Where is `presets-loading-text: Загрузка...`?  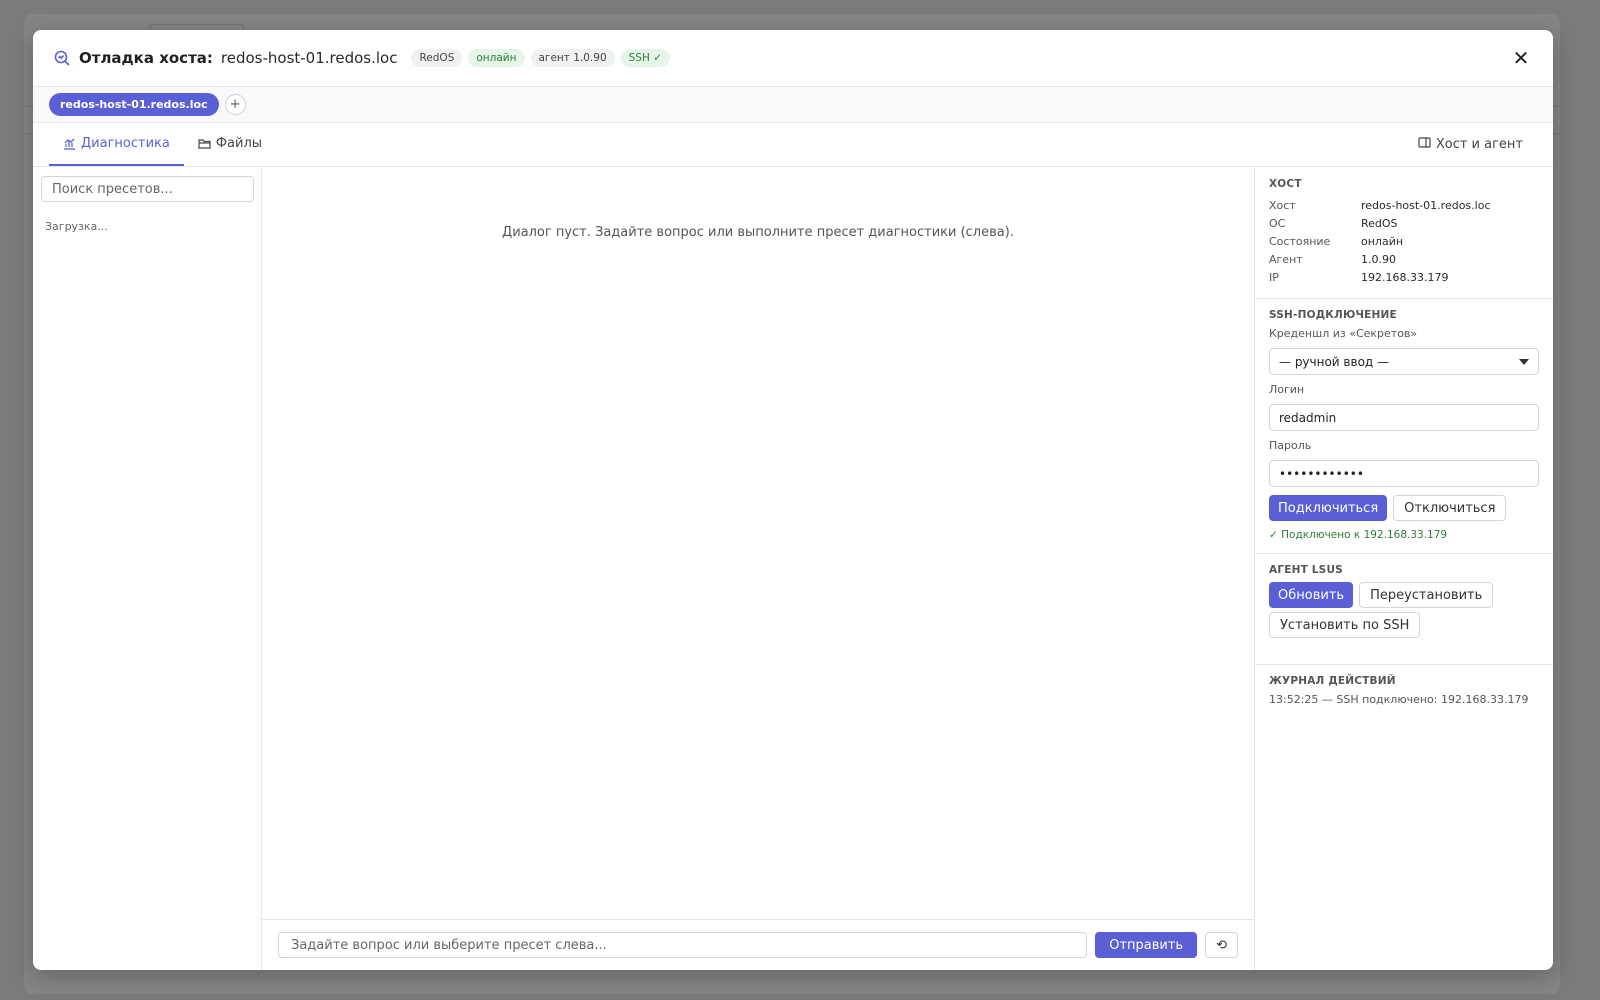
presets-loading-text: Загрузка... is located at coordinates (76, 226).